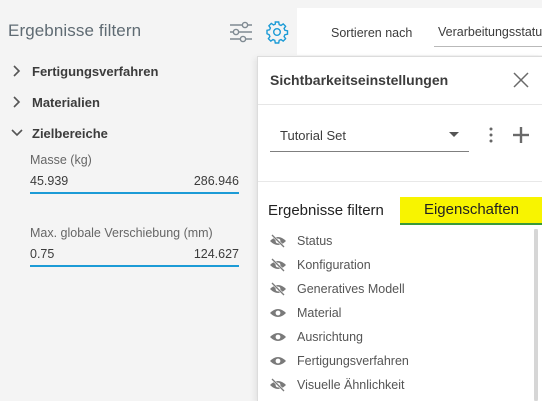 This screenshot has height=401, width=542. Describe the element at coordinates (121, 233) in the screenshot. I see `range-label: Max. globale Verschiebung (mm)` at that location.